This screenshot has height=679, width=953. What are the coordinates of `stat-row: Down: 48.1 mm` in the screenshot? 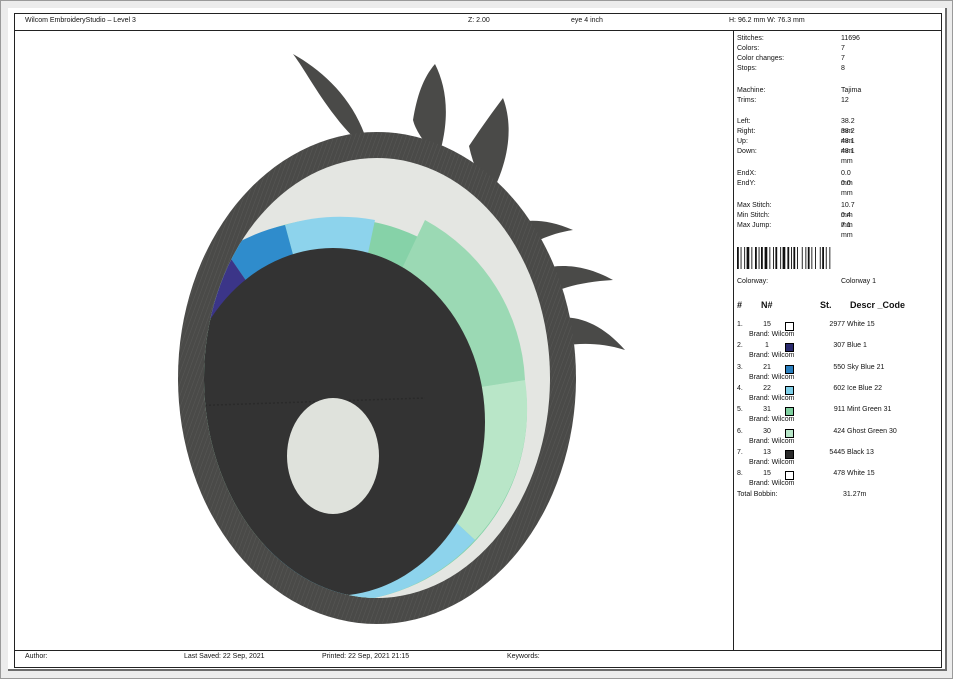 It's located at (796, 156).